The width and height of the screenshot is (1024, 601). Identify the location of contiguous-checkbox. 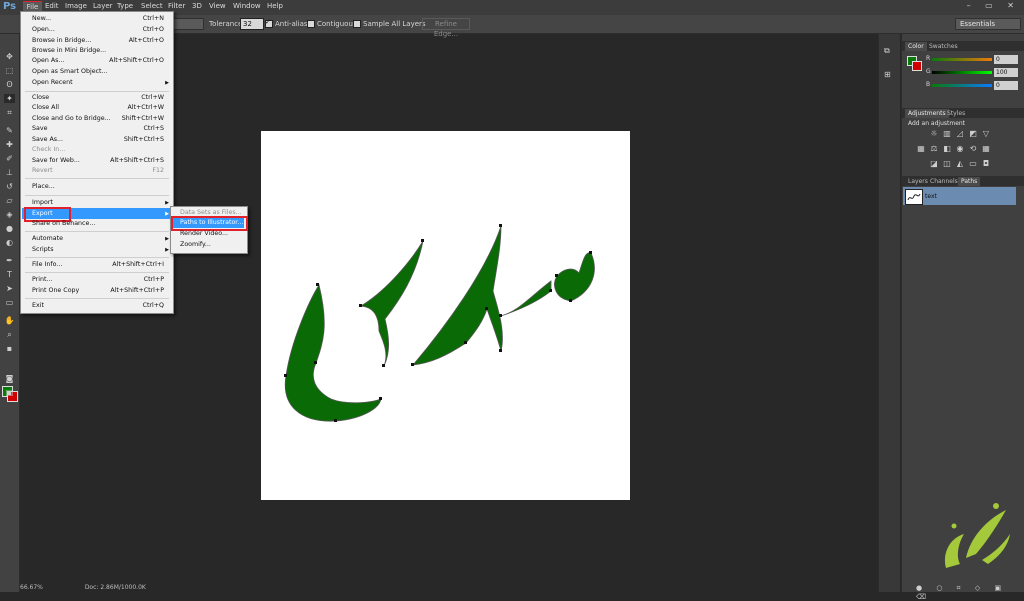
(311, 24).